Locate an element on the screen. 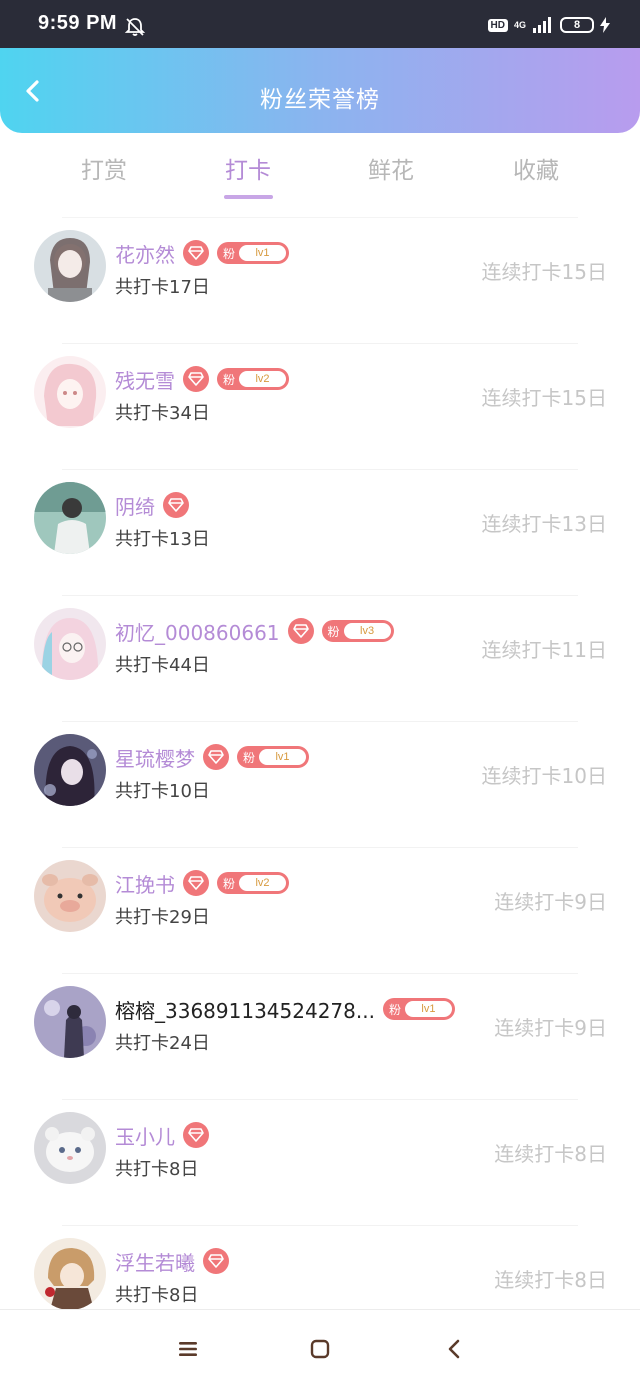 The image size is (640, 1388). name-line: 玉小儿 is located at coordinates (162, 1135).